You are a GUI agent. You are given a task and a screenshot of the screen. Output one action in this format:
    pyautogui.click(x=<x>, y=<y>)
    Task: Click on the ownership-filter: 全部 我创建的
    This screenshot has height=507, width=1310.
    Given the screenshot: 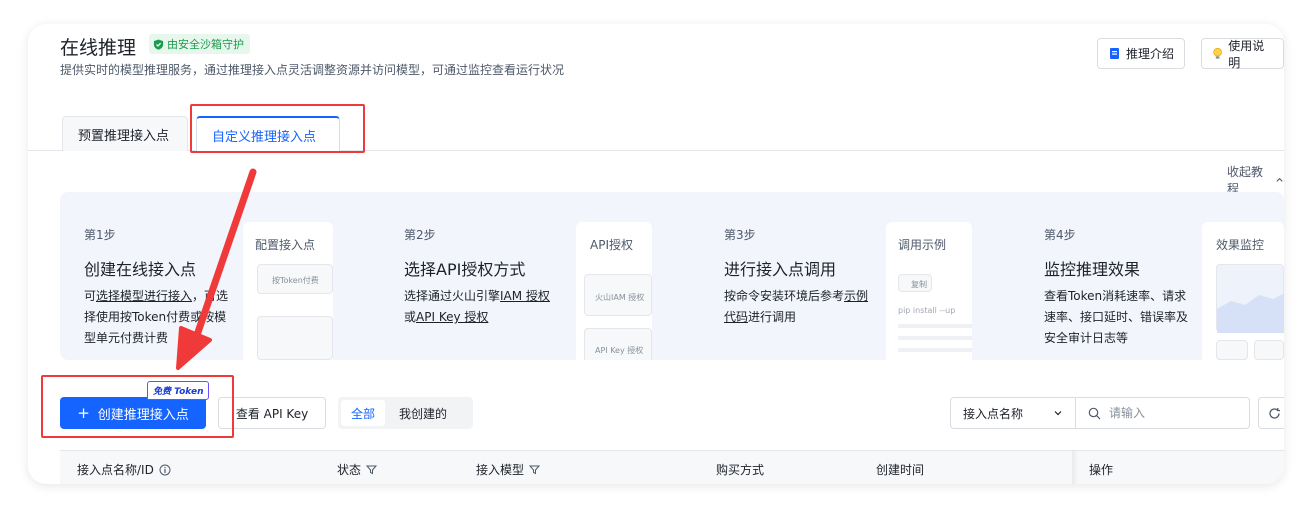 What is the action you would take?
    pyautogui.click(x=405, y=413)
    